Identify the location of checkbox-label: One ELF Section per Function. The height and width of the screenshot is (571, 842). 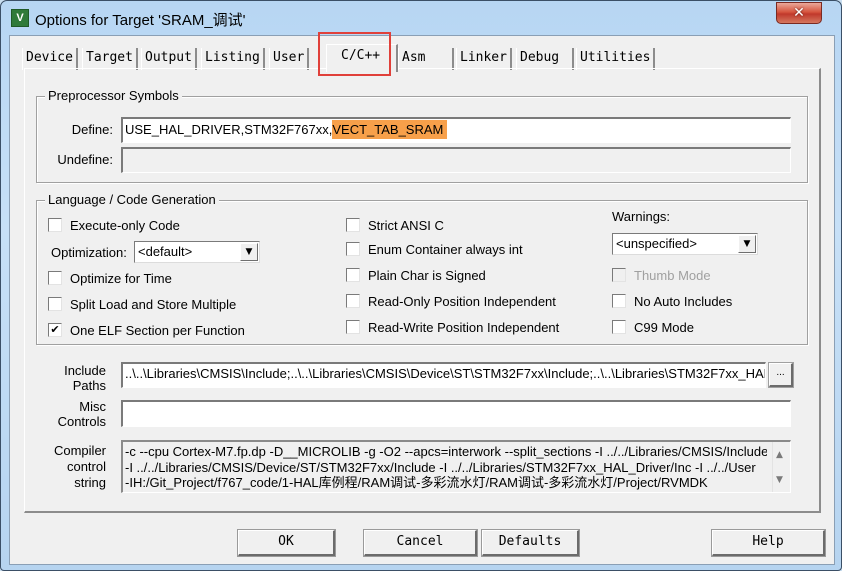
(157, 330).